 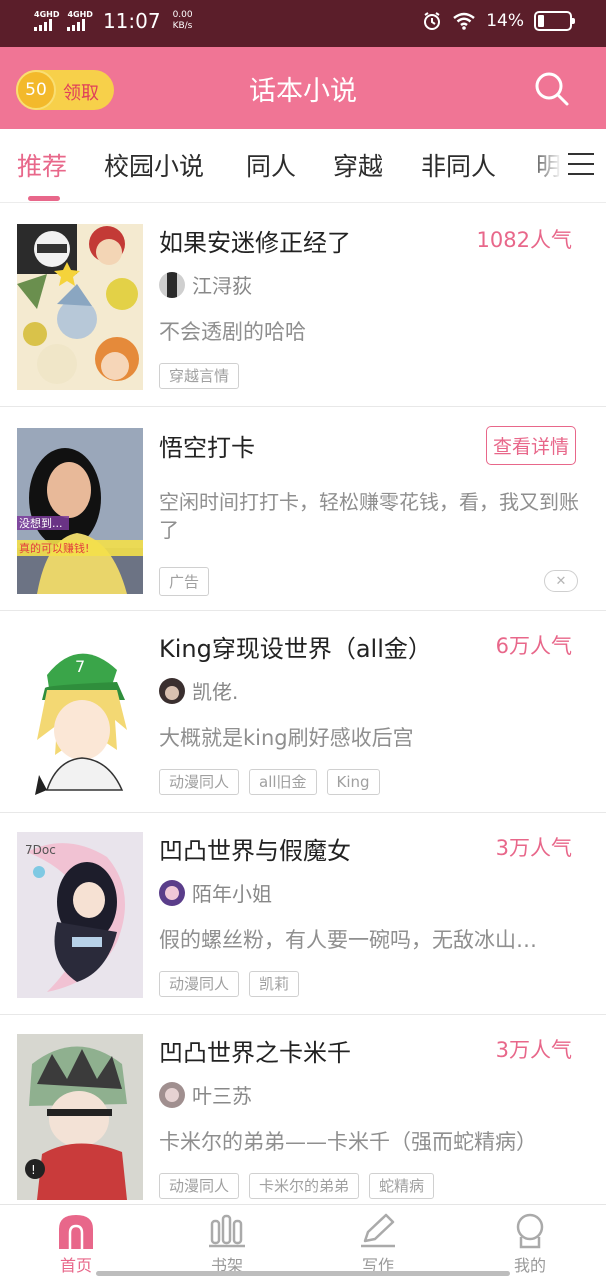 I want to click on book-cover: !, so click(x=80, y=1117).